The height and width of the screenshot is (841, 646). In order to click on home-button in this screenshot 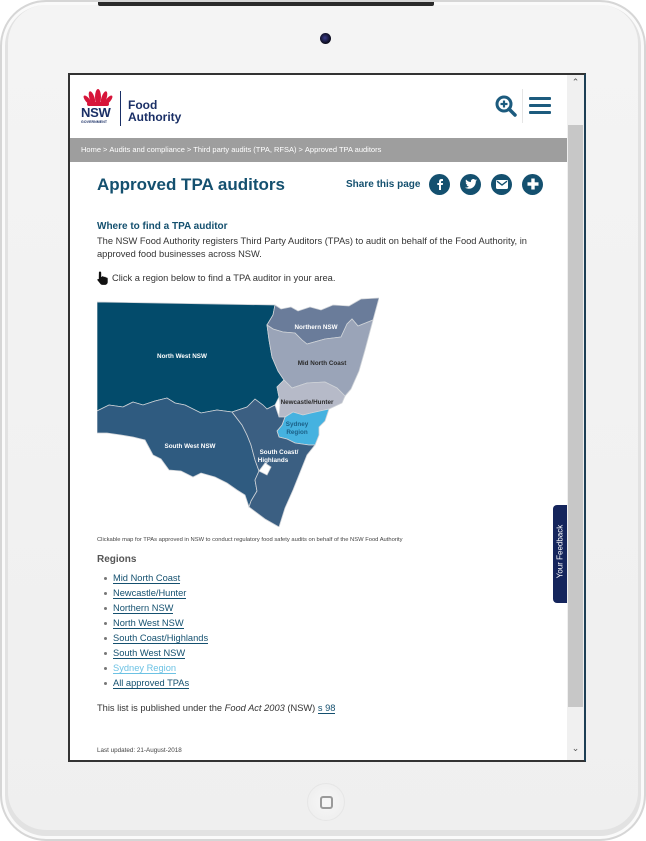, I will do `click(326, 802)`.